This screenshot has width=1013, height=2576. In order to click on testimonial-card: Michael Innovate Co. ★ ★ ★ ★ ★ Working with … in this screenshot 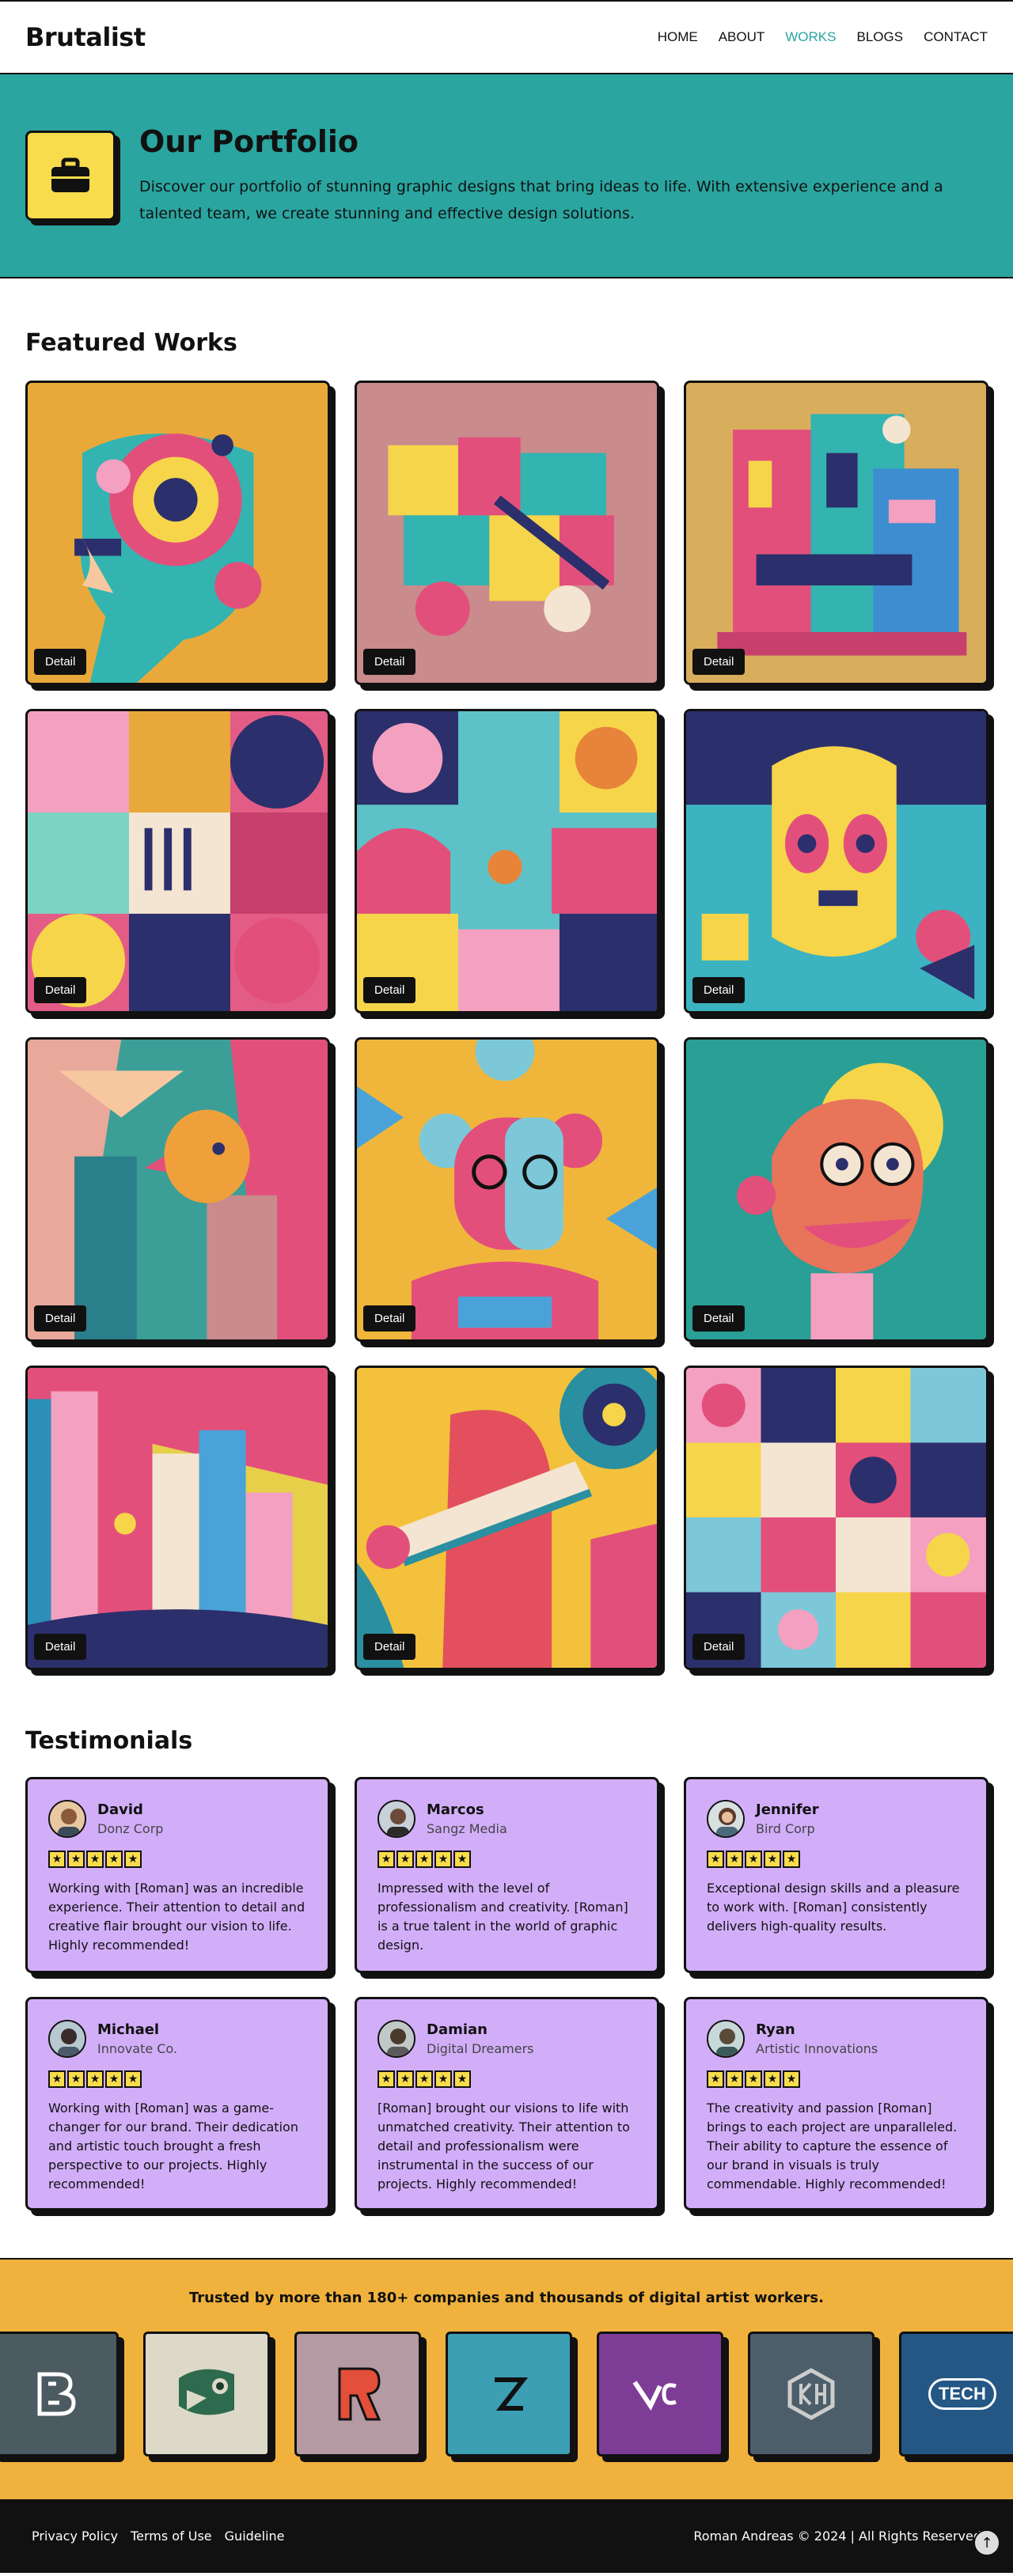, I will do `click(177, 2103)`.